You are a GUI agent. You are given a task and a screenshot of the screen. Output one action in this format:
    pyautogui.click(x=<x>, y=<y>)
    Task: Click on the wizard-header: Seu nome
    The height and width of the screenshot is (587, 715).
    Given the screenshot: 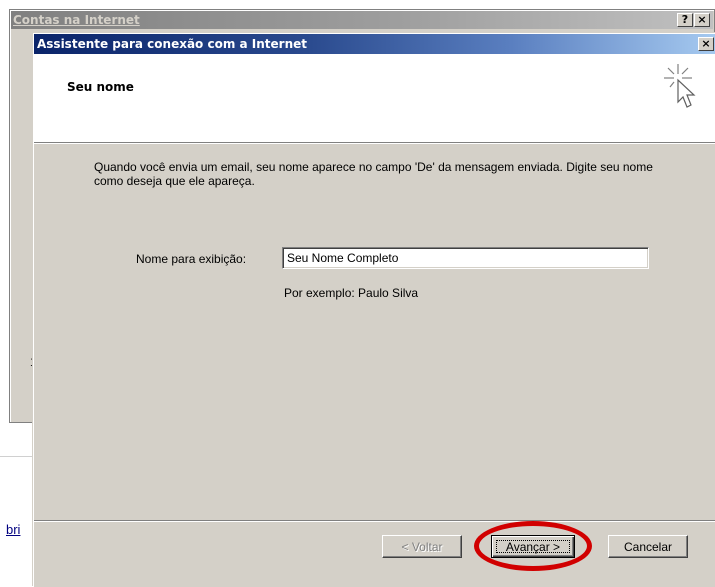 What is the action you would take?
    pyautogui.click(x=374, y=98)
    